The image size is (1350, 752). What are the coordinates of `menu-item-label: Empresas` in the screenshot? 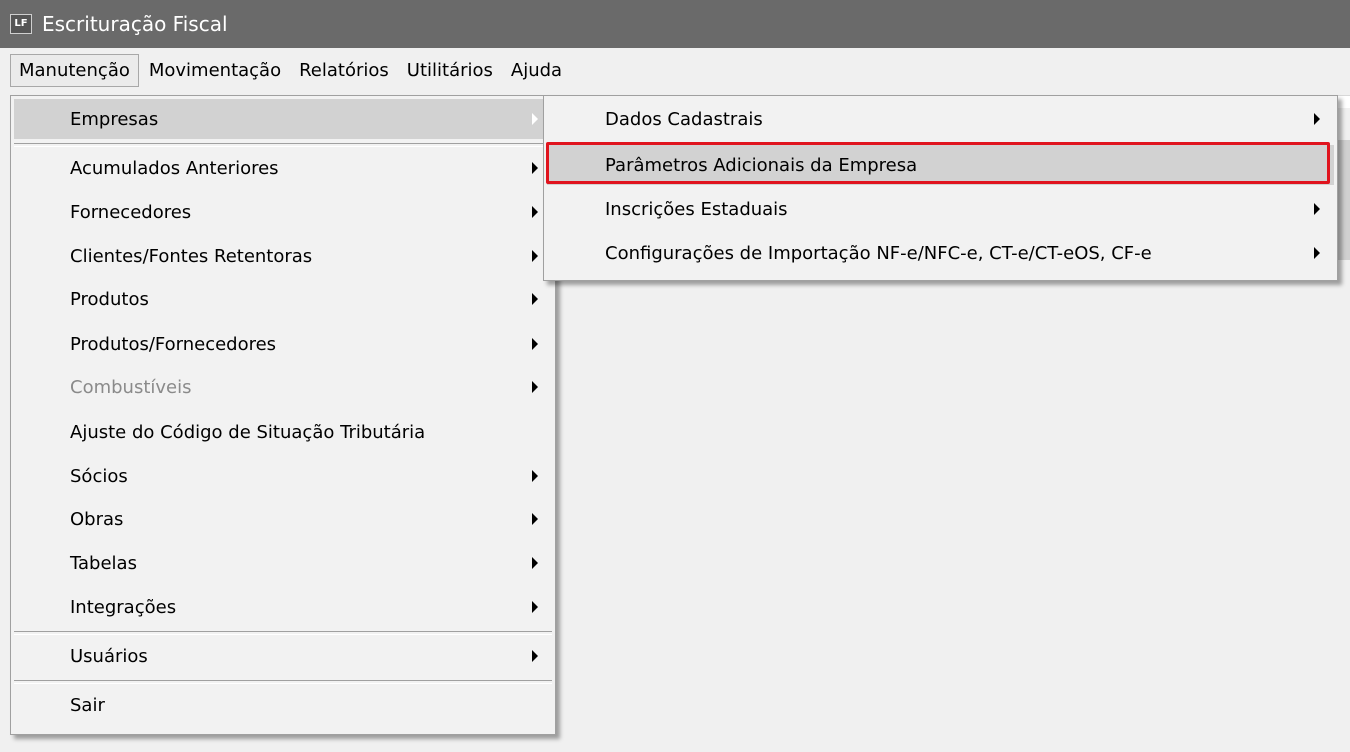 It's located at (114, 119).